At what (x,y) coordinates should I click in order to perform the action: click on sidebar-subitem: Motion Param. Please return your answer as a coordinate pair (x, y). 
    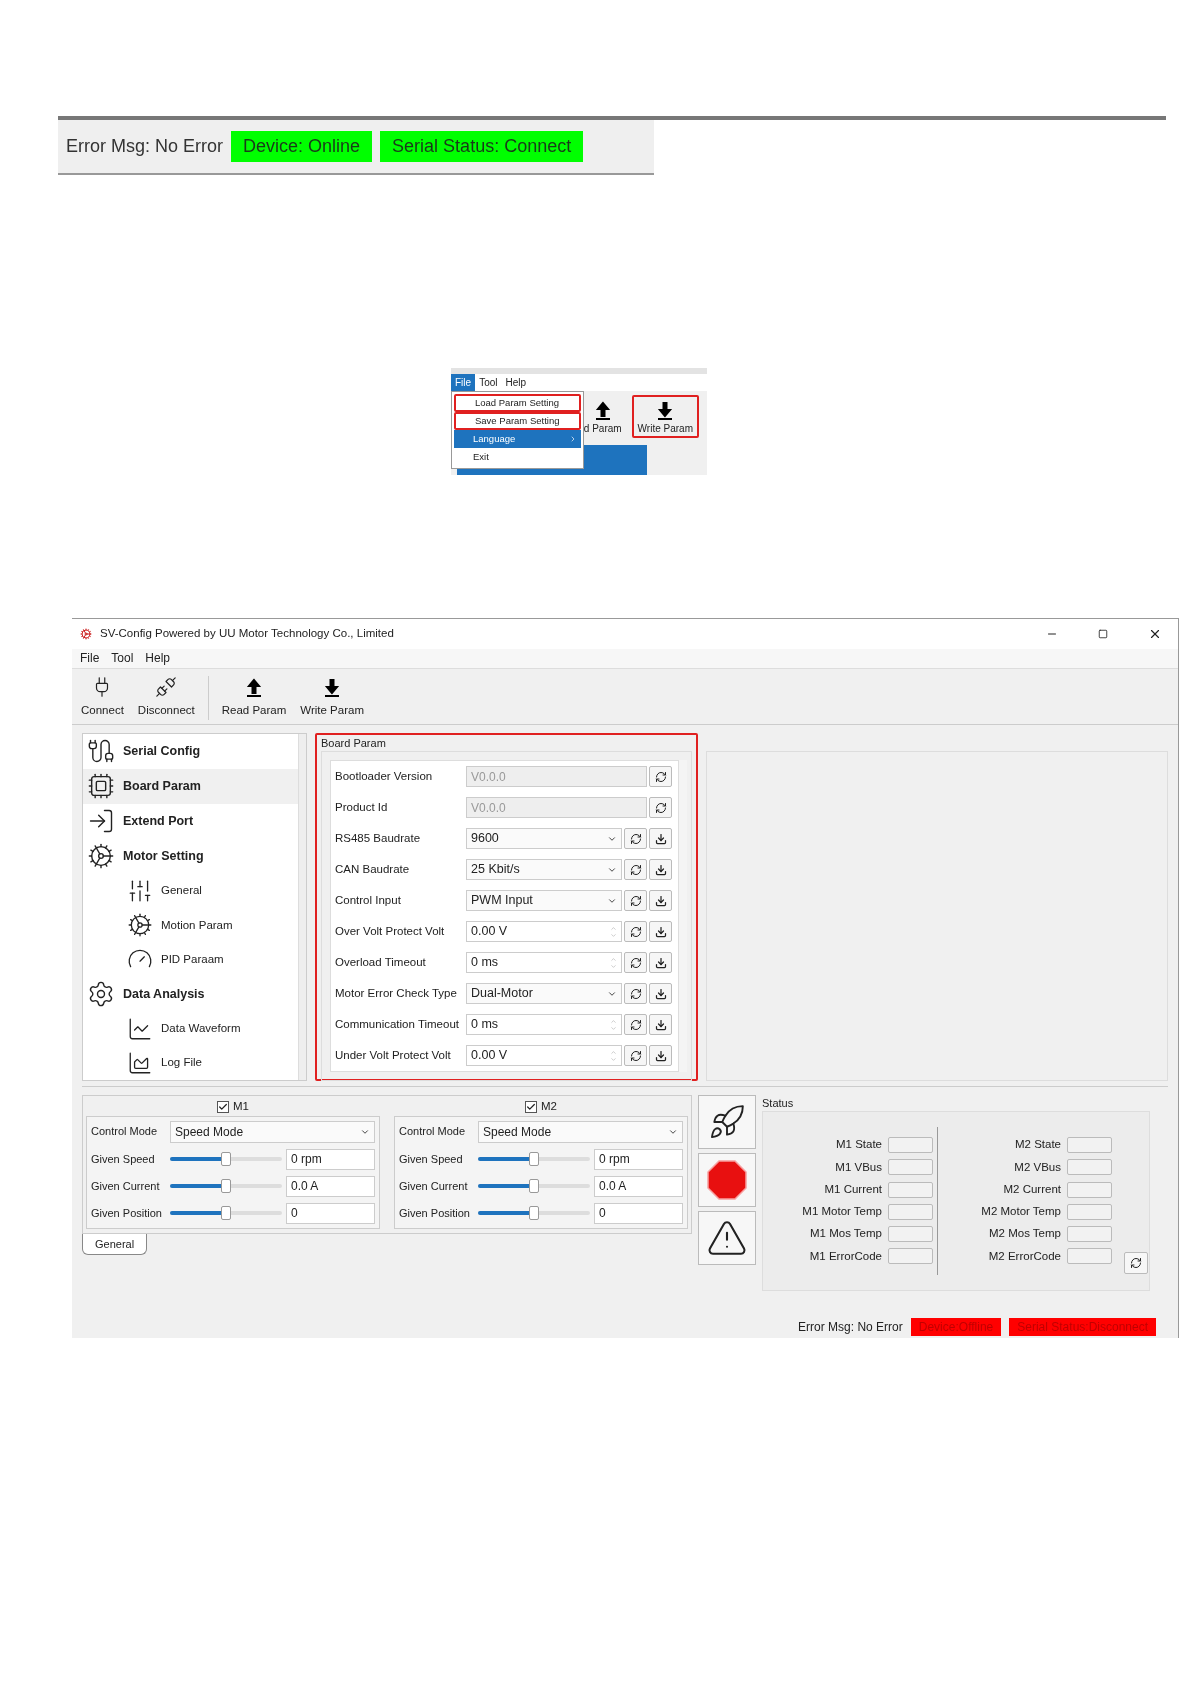
    Looking at the image, I should click on (190, 925).